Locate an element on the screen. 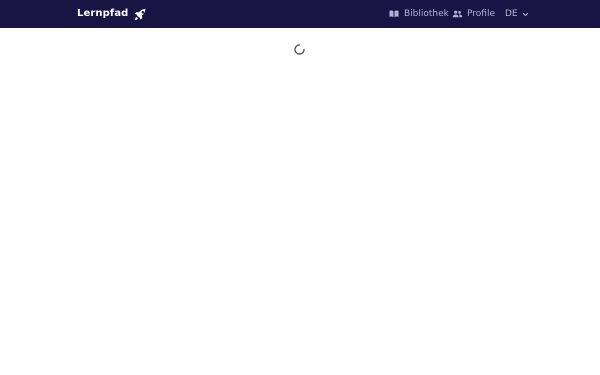 The height and width of the screenshot is (375, 600). nav-library-link: Bibliothek is located at coordinates (419, 14).